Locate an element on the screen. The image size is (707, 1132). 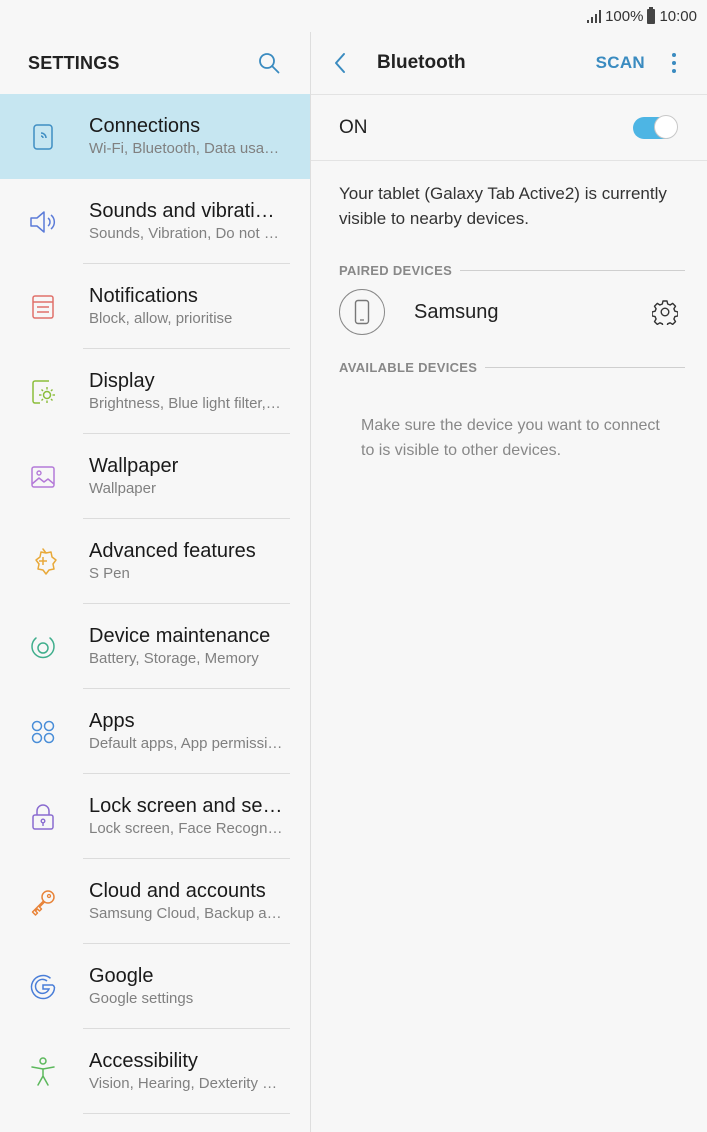
more-options-button is located at coordinates (674, 63).